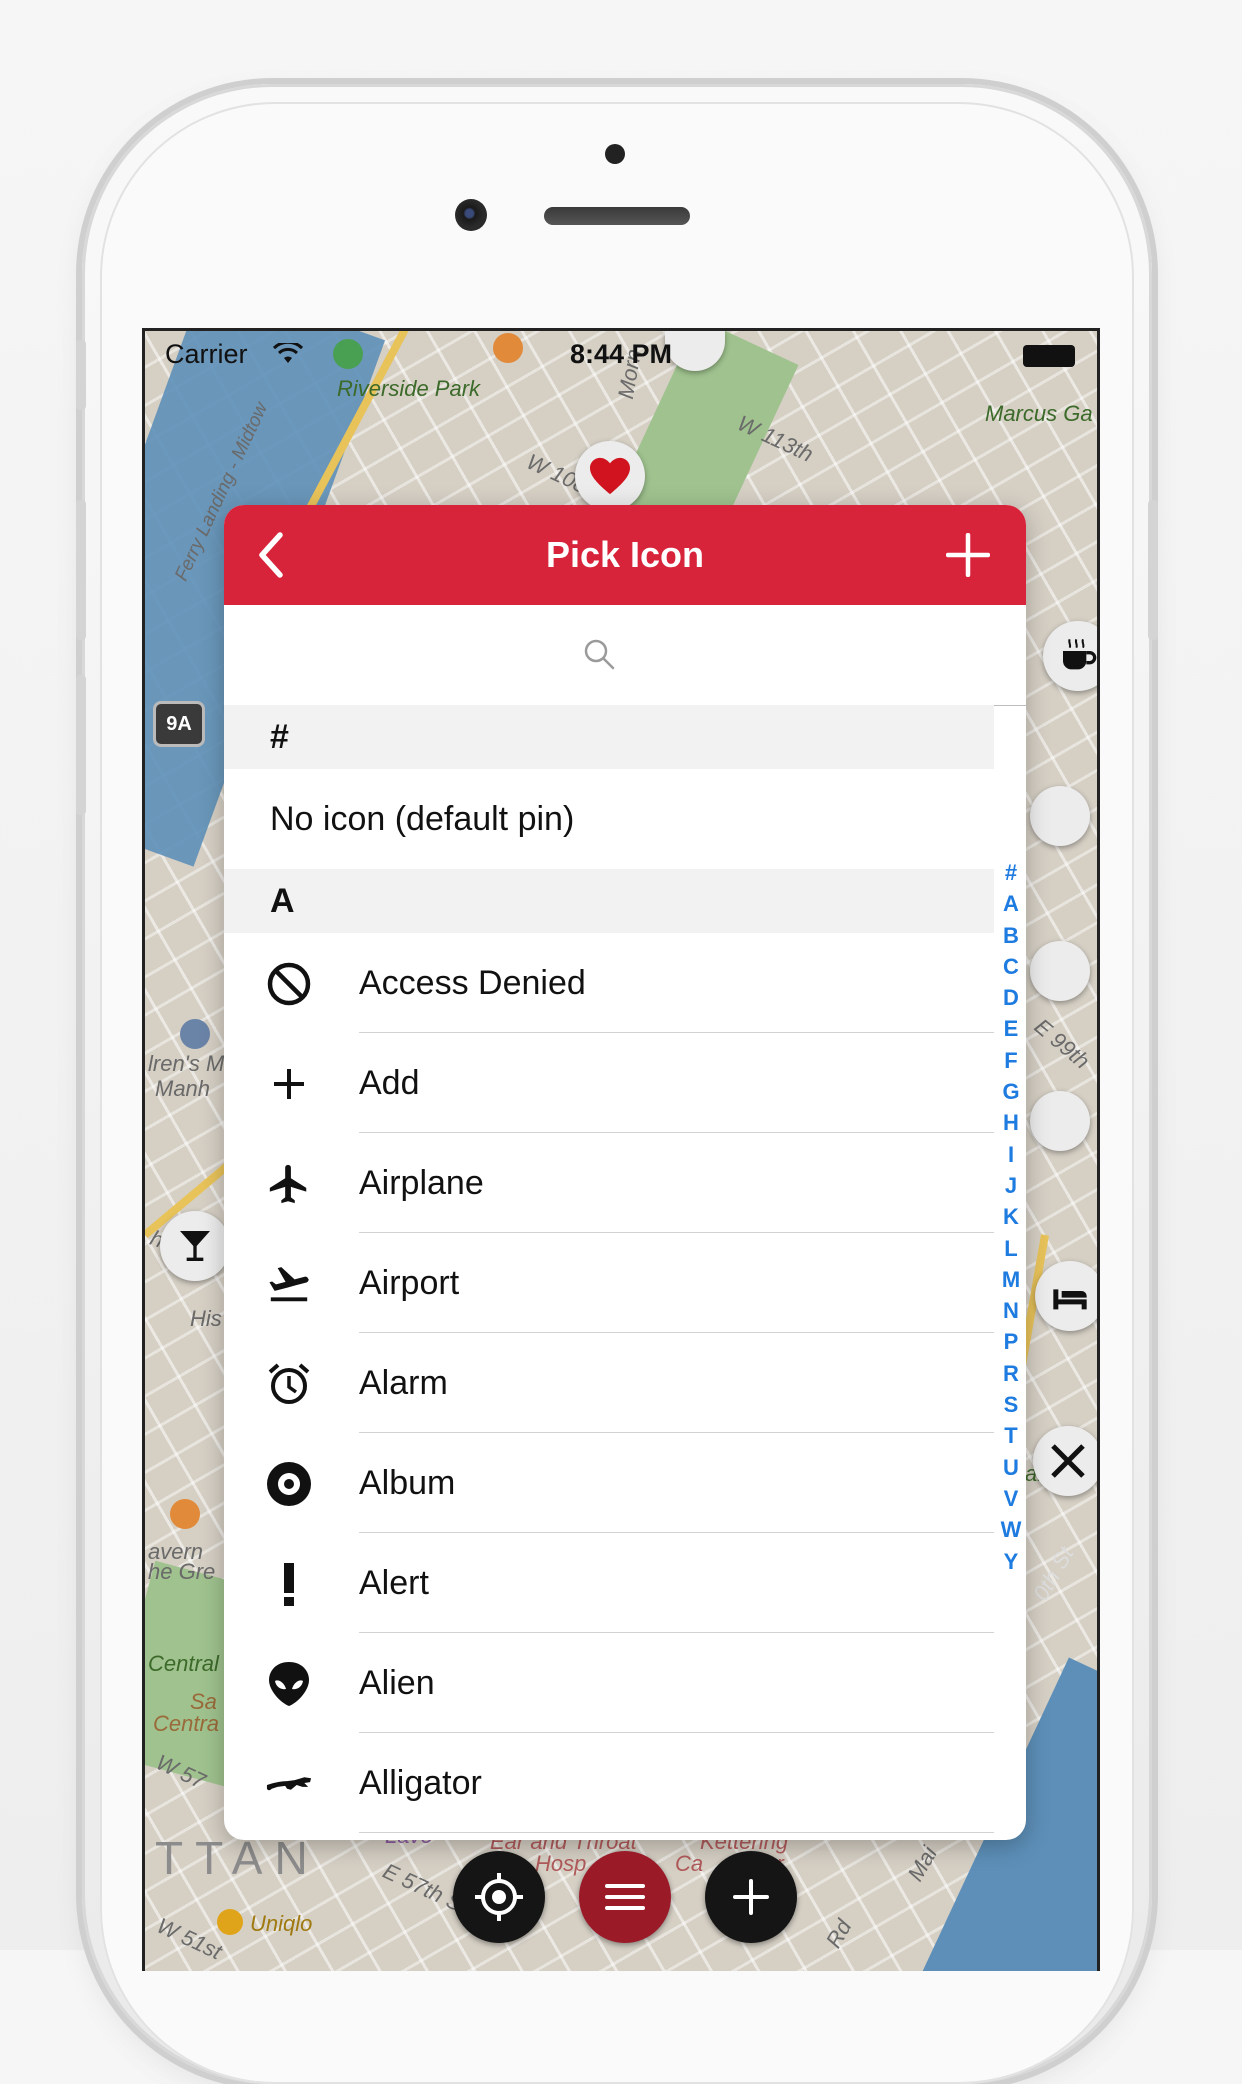 The height and width of the screenshot is (2084, 1242). I want to click on section-index-letter: E, so click(1011, 1028).